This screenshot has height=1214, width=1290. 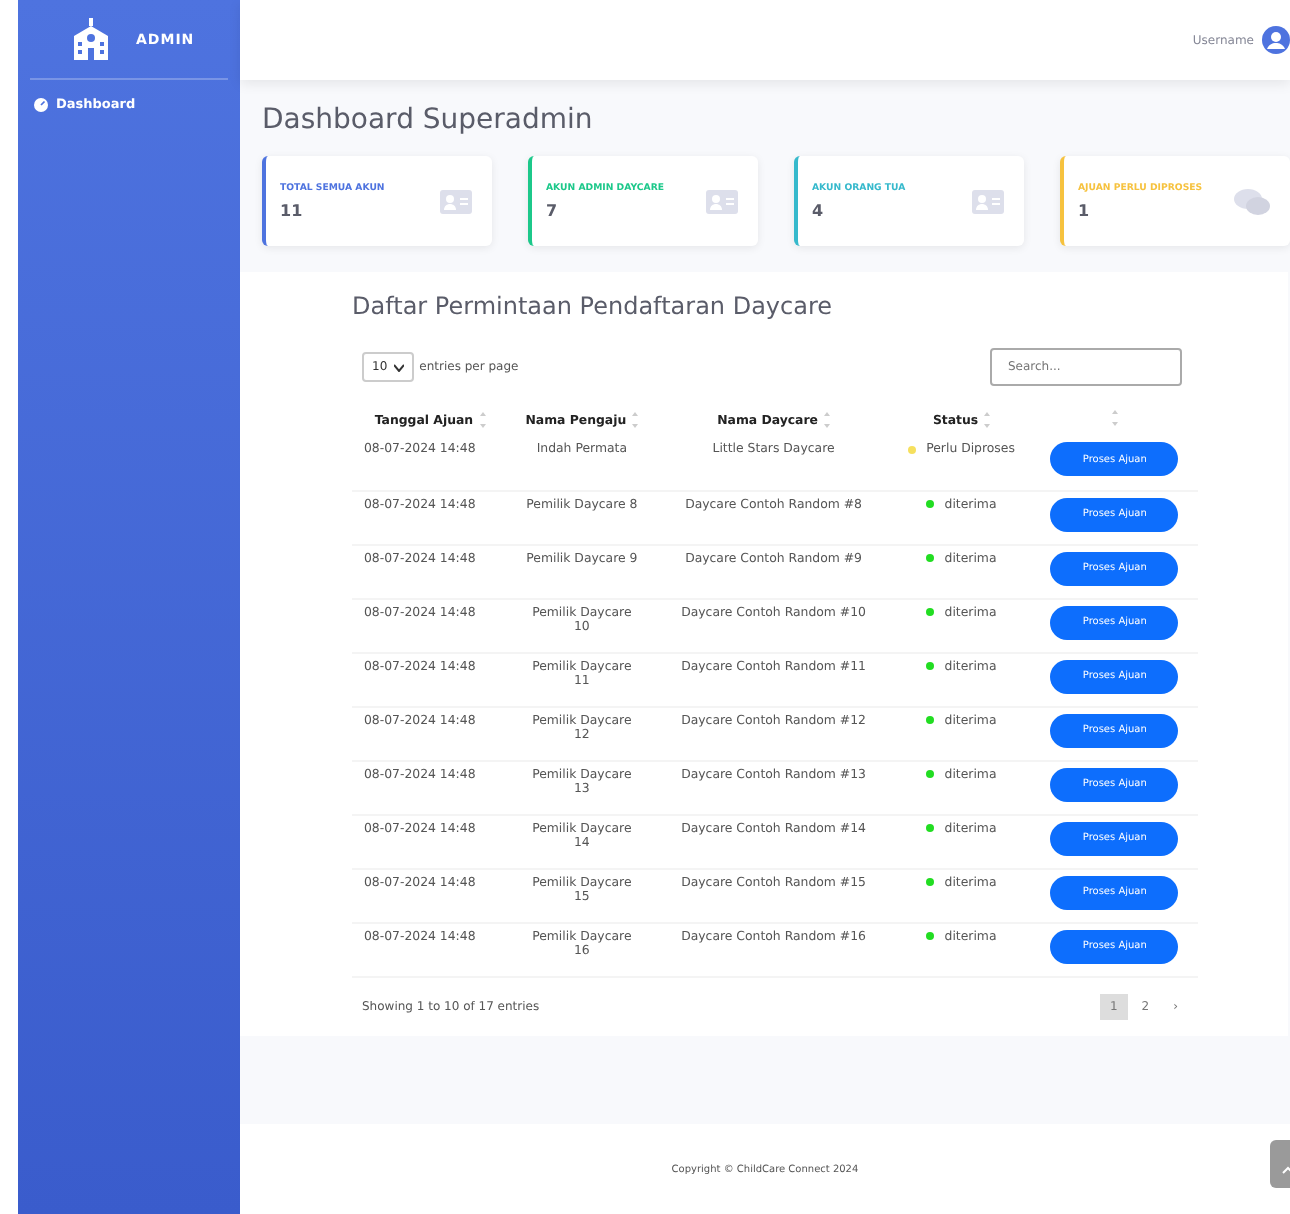 What do you see at coordinates (91, 39) in the screenshot?
I see `school-building-icon` at bounding box center [91, 39].